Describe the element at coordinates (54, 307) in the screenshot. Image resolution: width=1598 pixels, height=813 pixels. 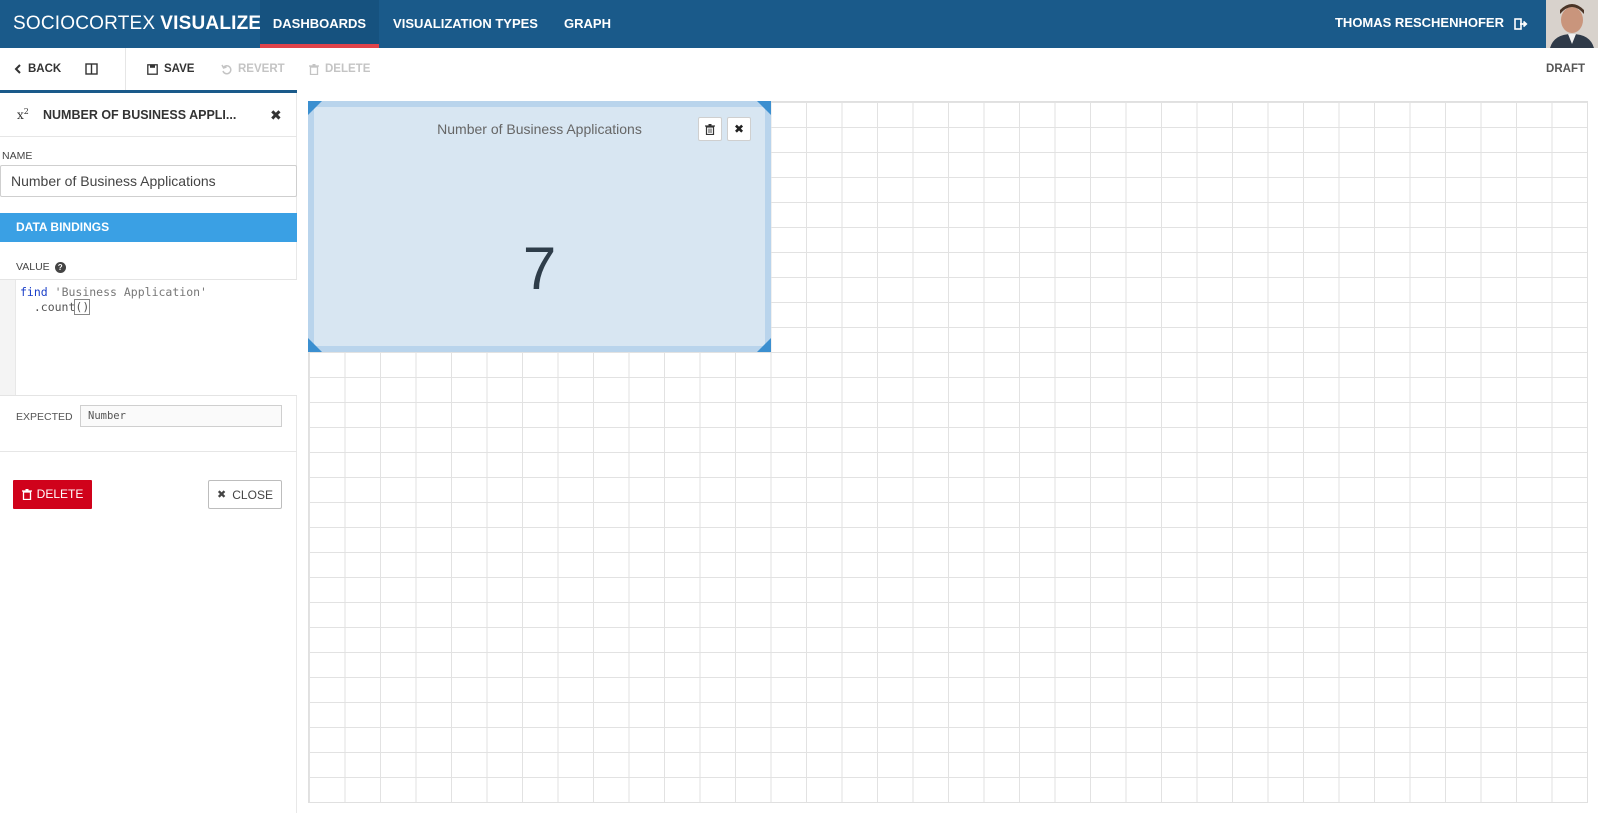
I see `code-method: .count` at that location.